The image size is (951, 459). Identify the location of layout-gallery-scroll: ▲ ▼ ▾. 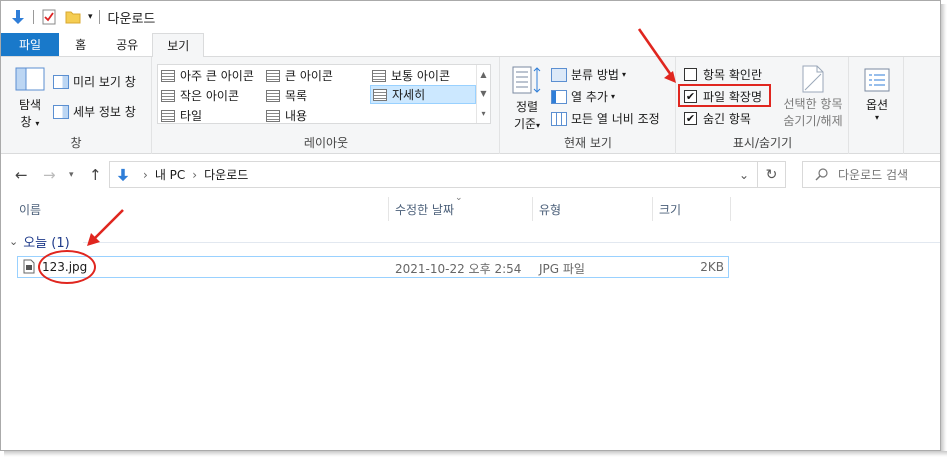
(483, 94).